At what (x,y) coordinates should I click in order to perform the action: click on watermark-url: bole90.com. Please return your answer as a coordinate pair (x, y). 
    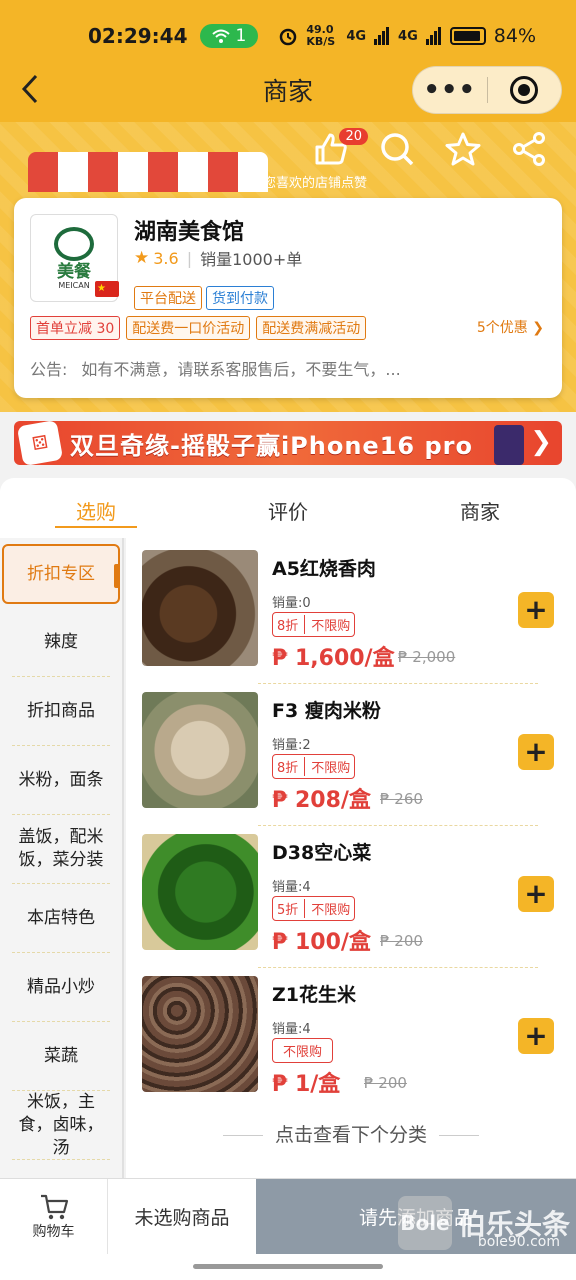
    Looking at the image, I should click on (518, 1242).